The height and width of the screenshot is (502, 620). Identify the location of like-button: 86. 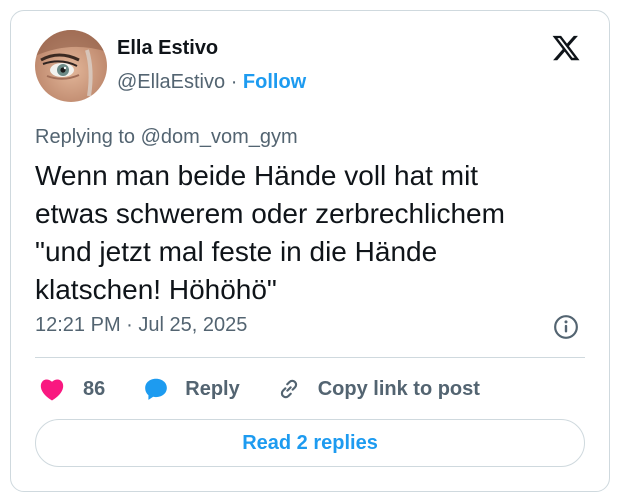
(72, 389).